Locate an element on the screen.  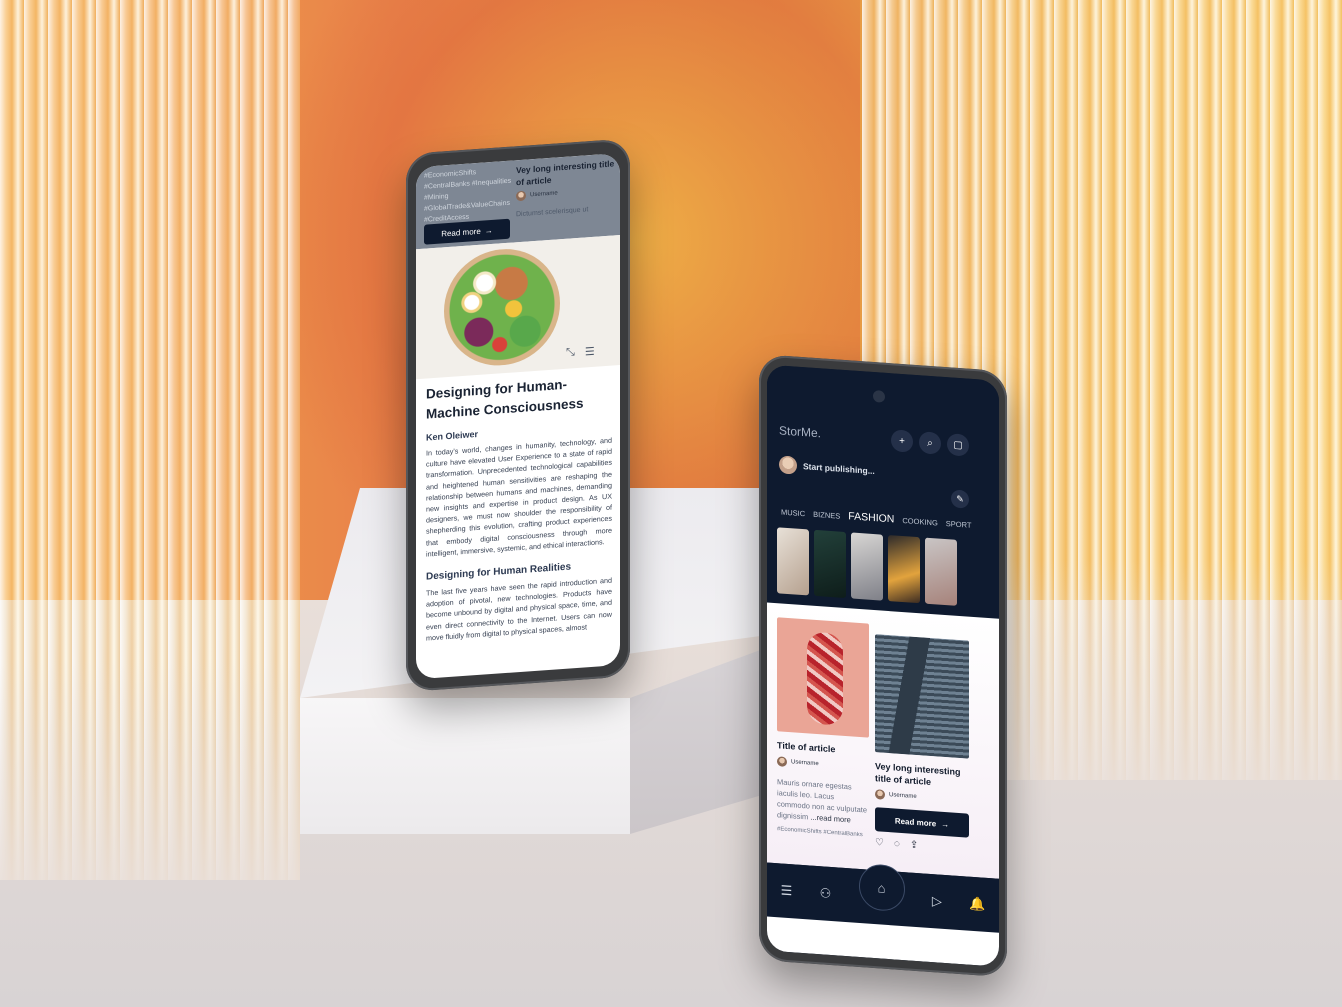
chat-icon: ▢ is located at coordinates (958, 445).